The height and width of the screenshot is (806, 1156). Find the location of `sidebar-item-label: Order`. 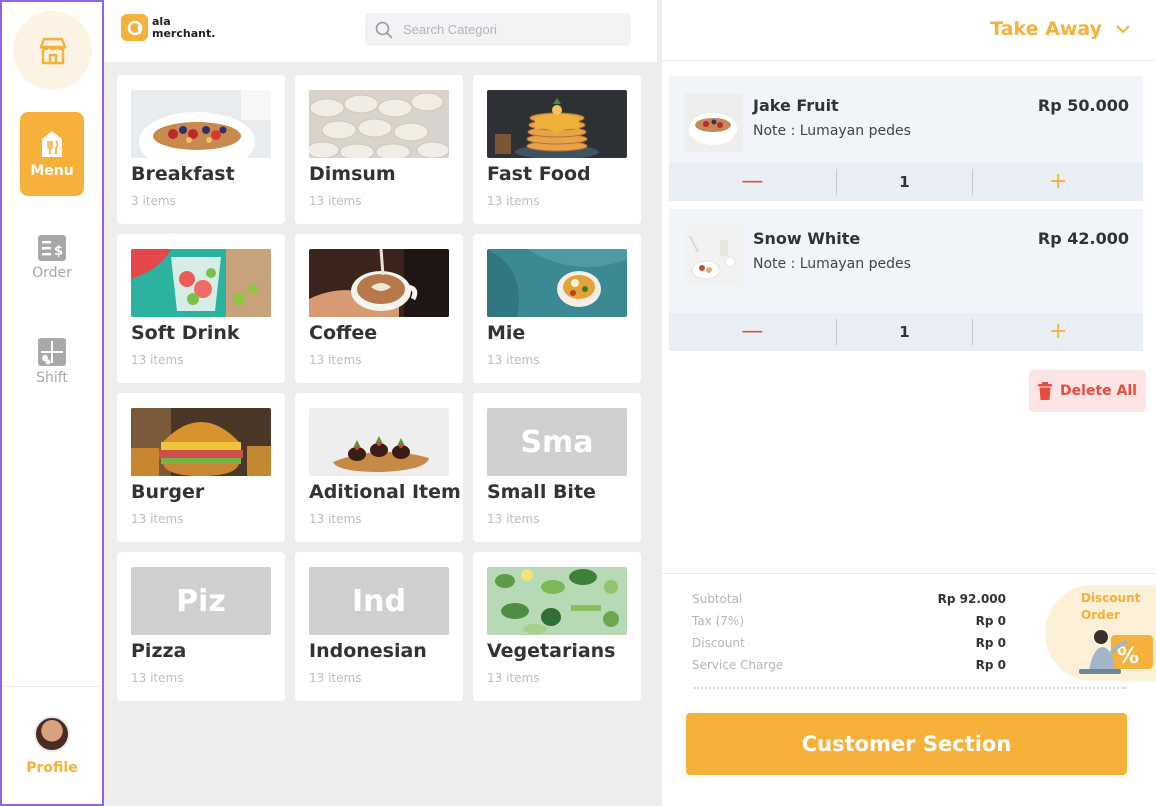

sidebar-item-label: Order is located at coordinates (52, 273).